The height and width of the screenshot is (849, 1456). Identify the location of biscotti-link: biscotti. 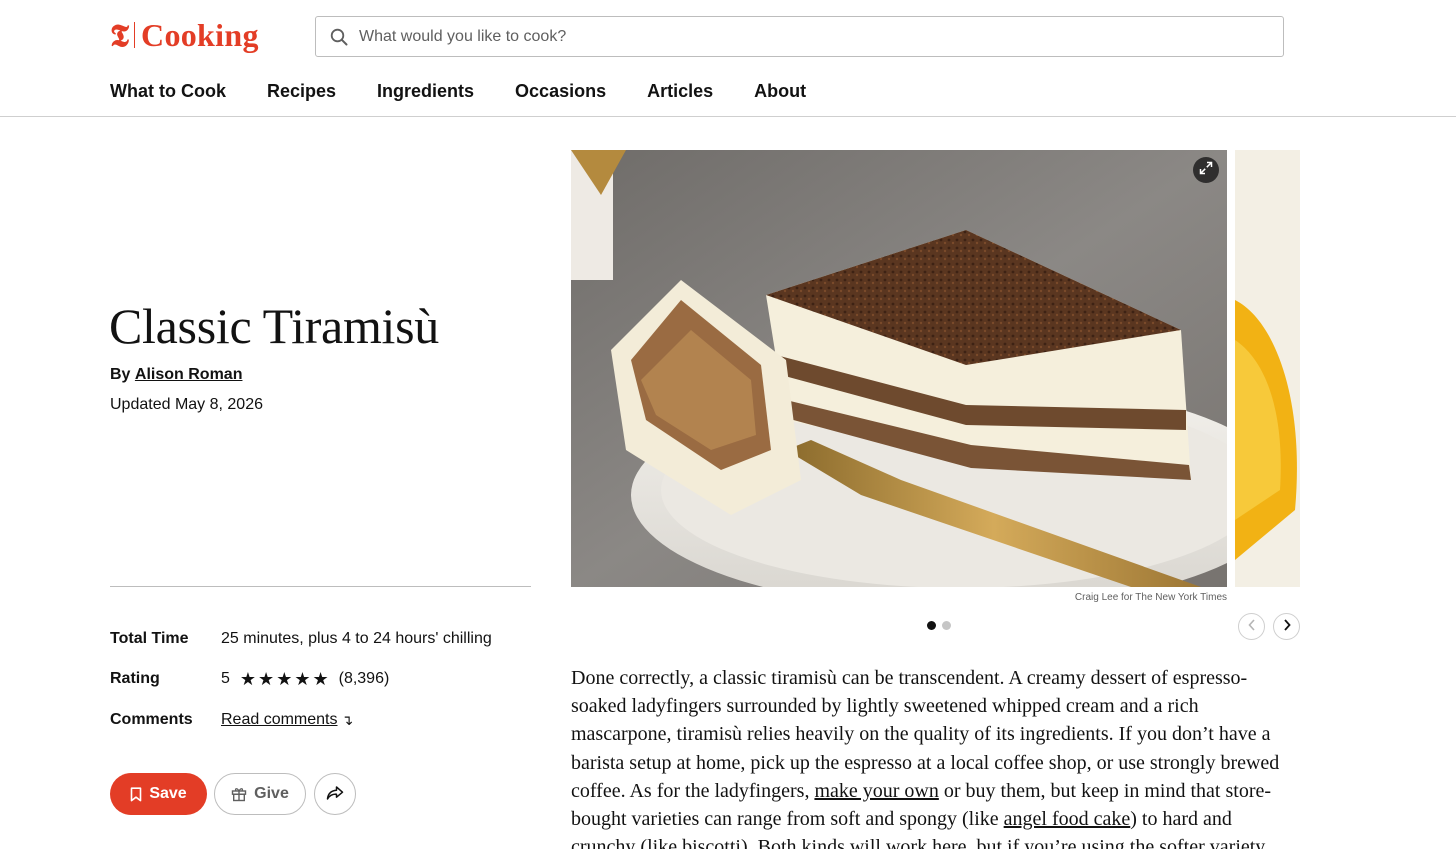
(711, 842).